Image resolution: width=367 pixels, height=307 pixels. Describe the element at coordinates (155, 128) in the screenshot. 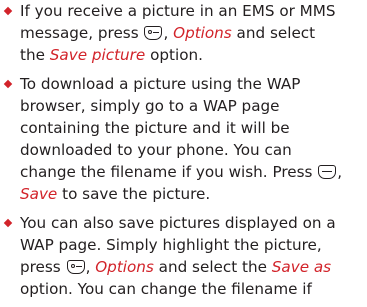

I see `text-line: containing the picture and it will be` at that location.